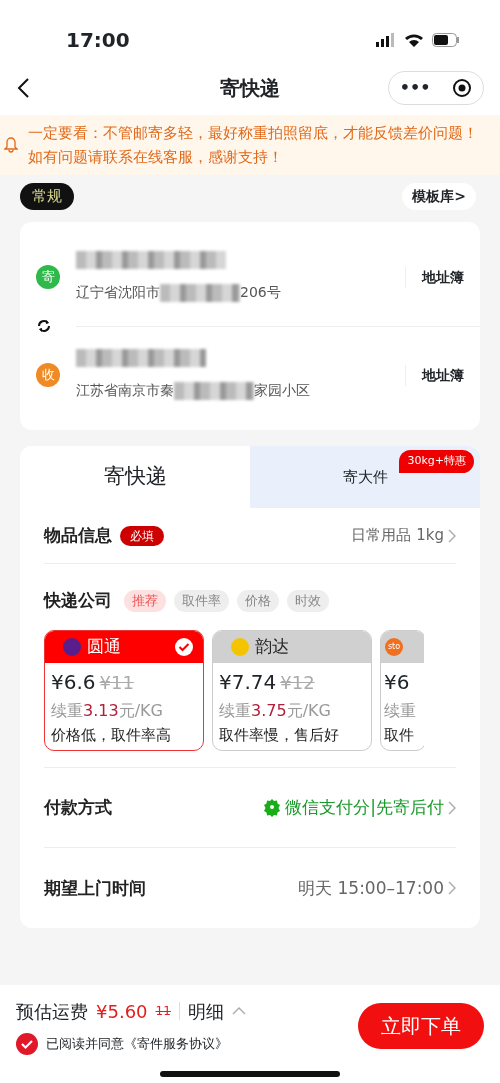  I want to click on item-value: 日常用品 1kg, so click(397, 535).